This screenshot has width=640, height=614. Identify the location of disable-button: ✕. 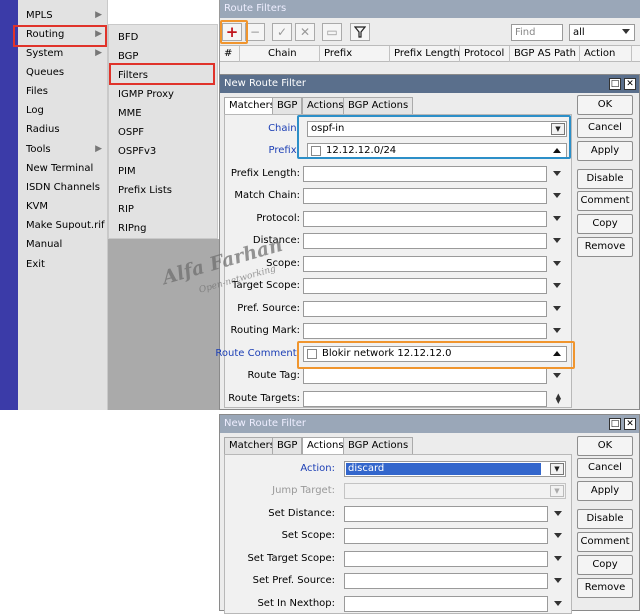
(305, 32).